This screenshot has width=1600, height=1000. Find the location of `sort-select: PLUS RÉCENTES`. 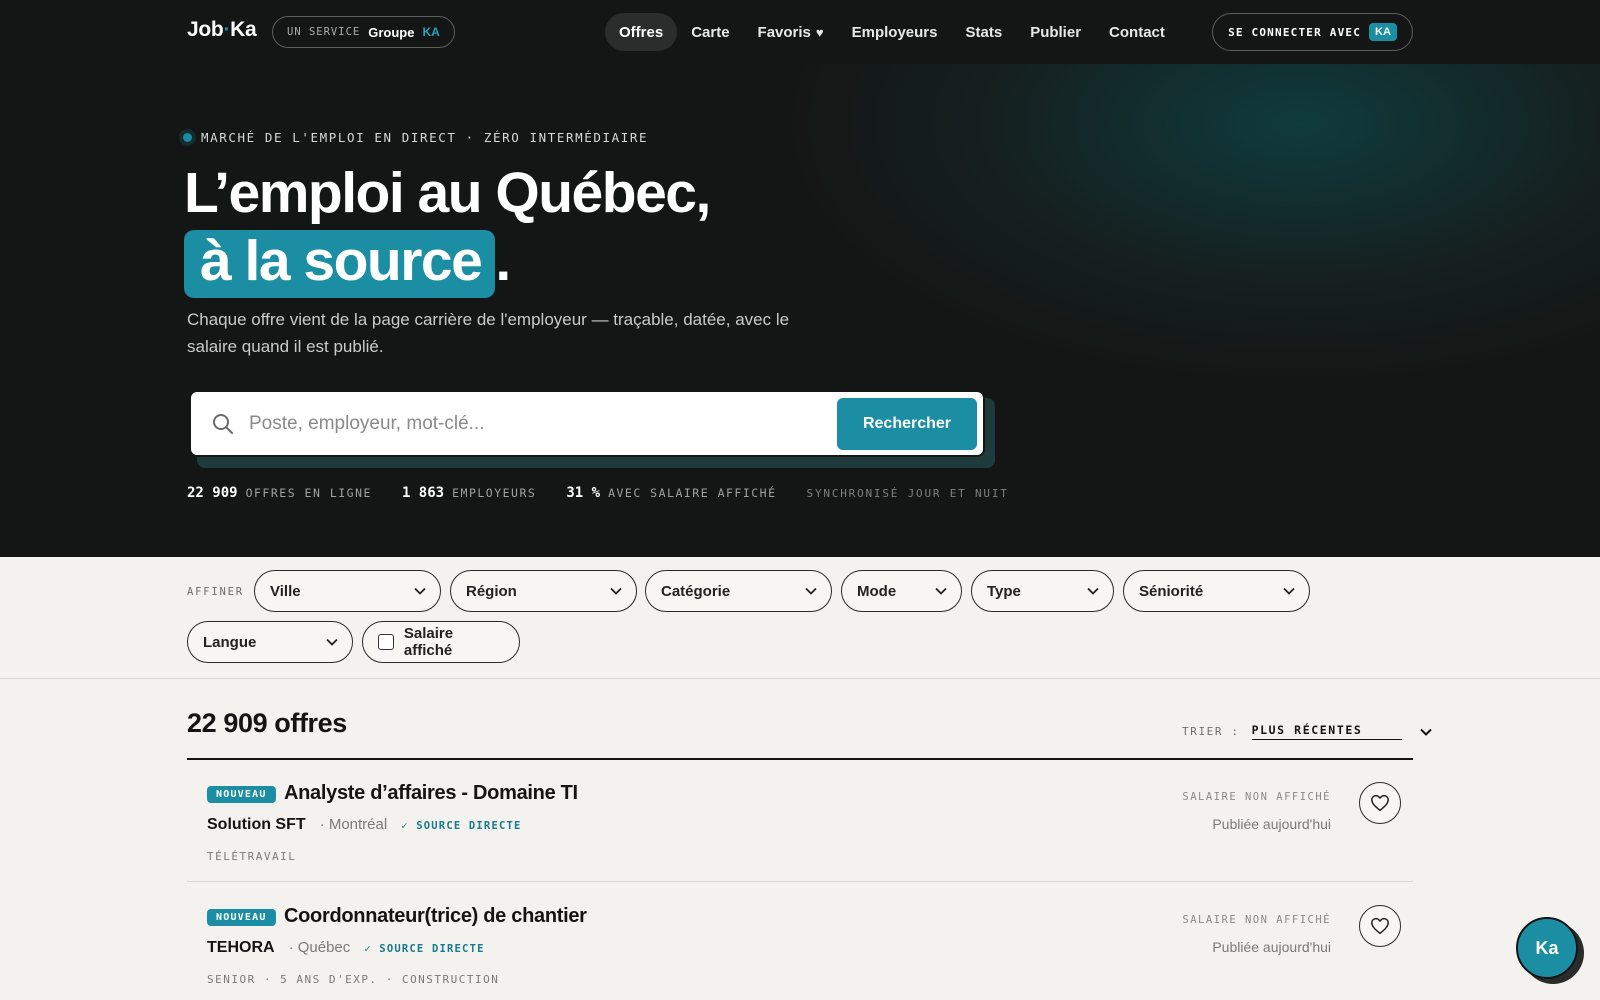

sort-select: PLUS RÉCENTES is located at coordinates (1326, 731).